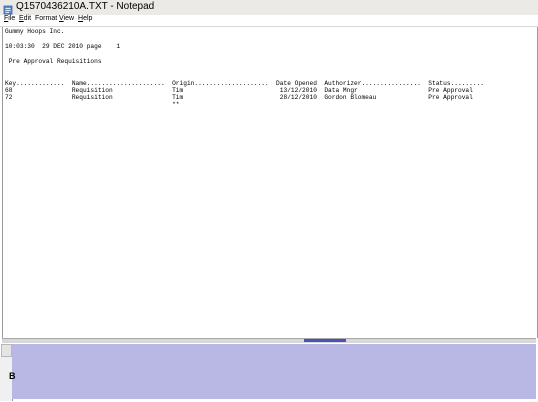 The image size is (538, 402). Describe the element at coordinates (53, 61) in the screenshot. I see `report-title-line: Pre Approval Requisitions` at that location.